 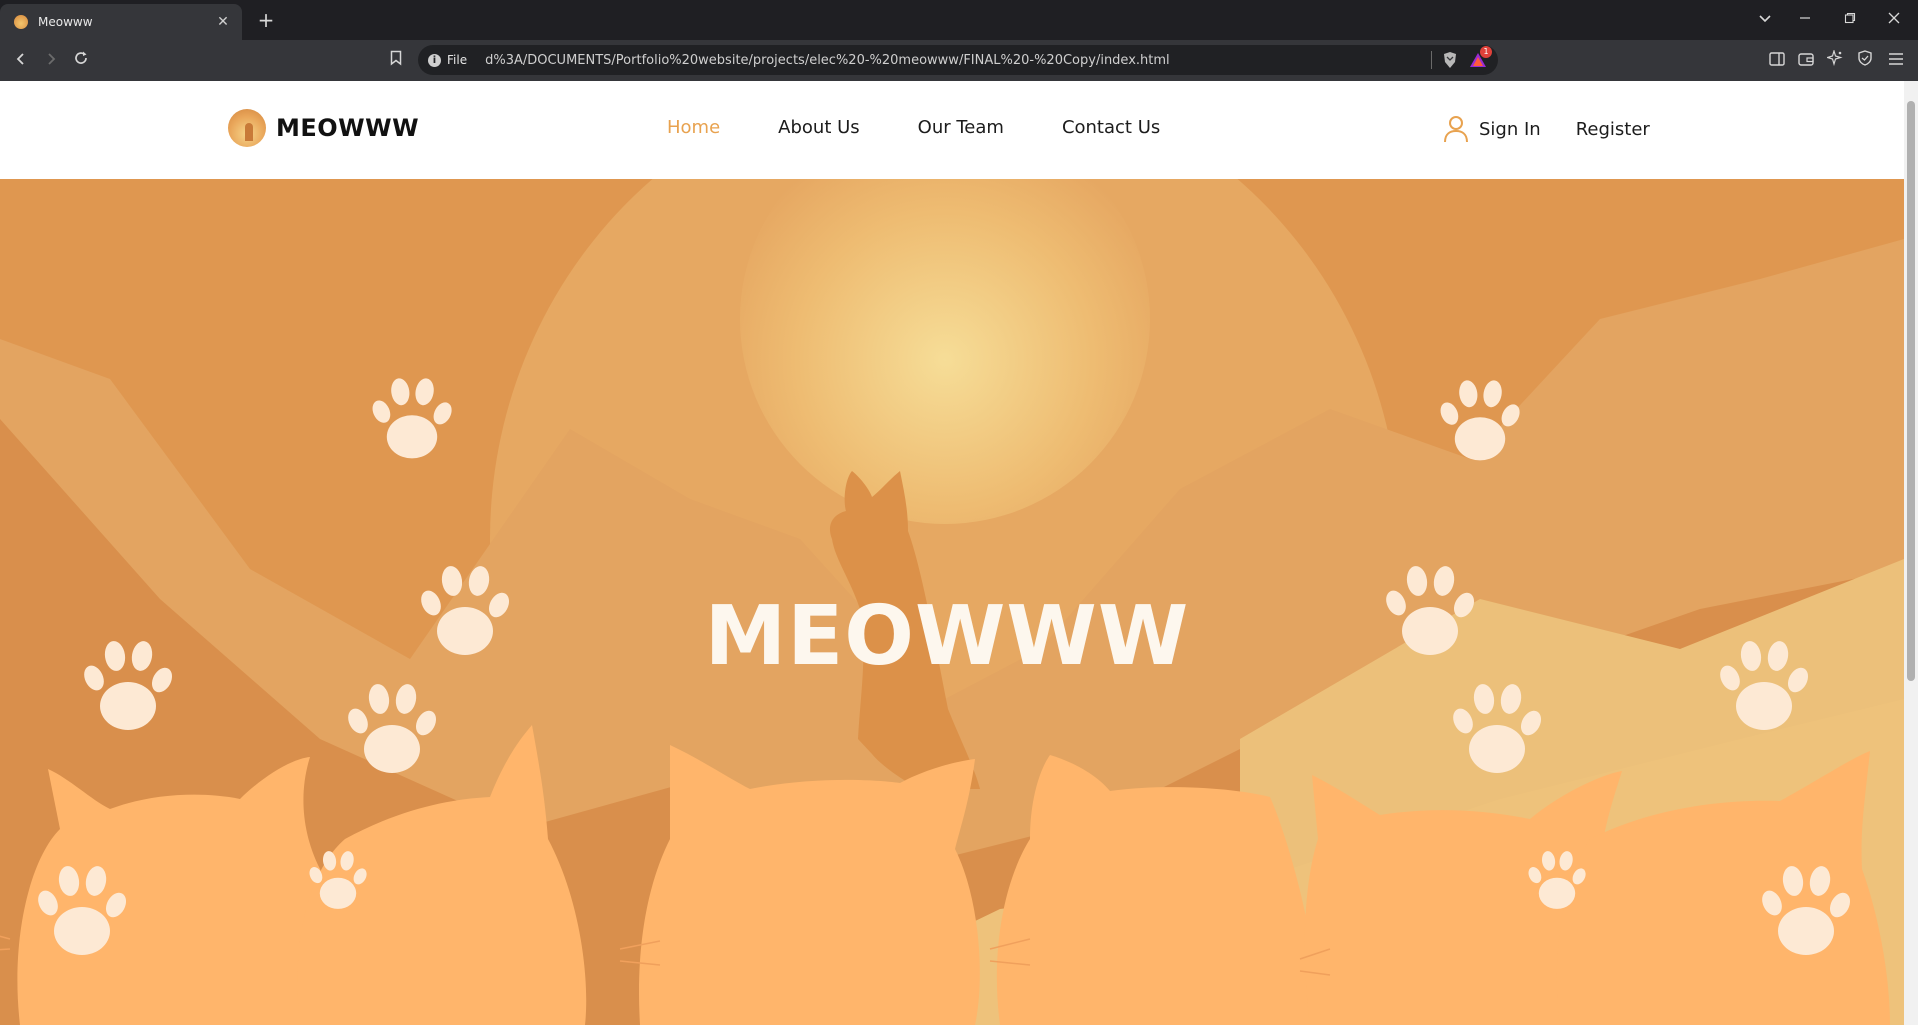 What do you see at coordinates (1894, 20) in the screenshot?
I see `close-window-icon` at bounding box center [1894, 20].